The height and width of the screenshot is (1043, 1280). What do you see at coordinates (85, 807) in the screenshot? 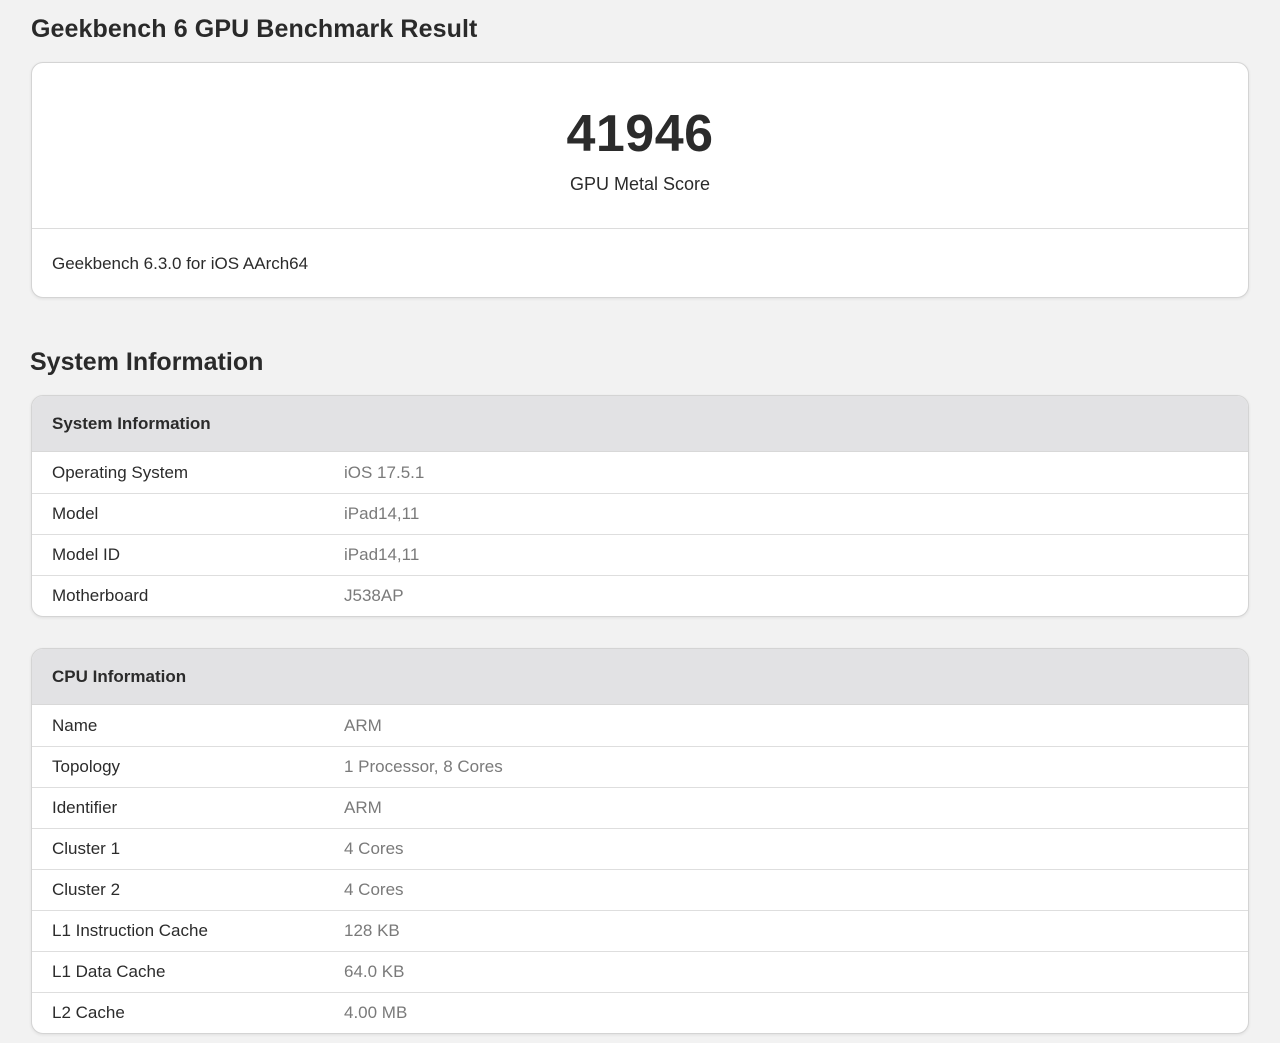
I see `row-key: Identifier` at bounding box center [85, 807].